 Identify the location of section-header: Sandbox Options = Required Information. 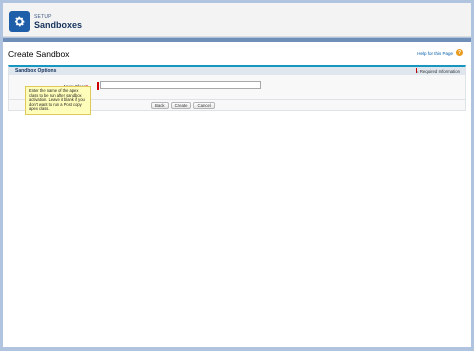
(237, 71).